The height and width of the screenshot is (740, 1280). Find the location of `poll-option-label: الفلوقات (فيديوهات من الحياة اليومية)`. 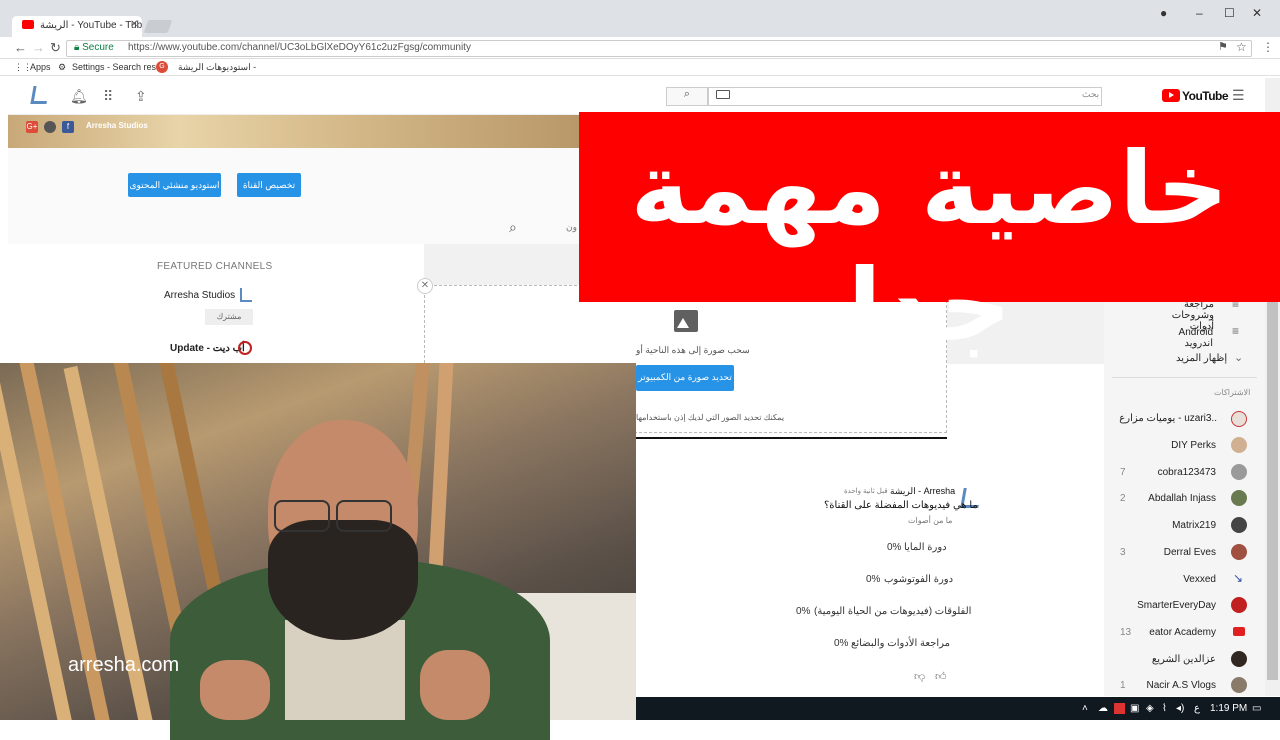

poll-option-label: الفلوقات (فيديوهات من الحياة اليومية) is located at coordinates (892, 611).